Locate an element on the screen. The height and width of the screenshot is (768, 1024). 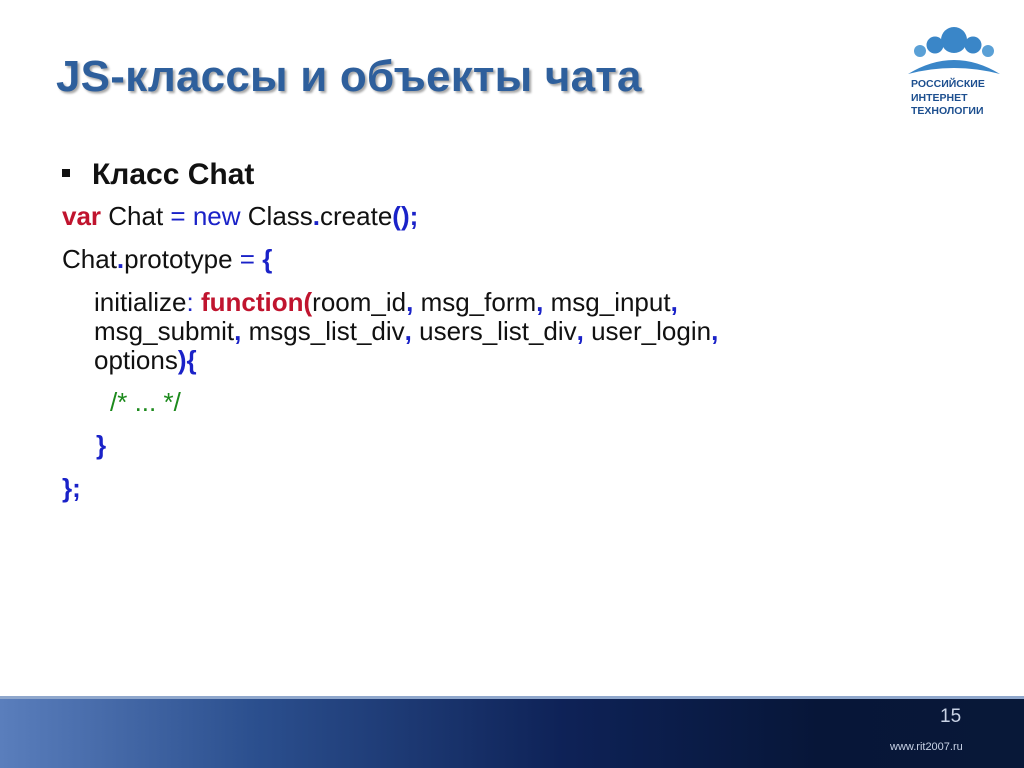
footer-url: www.rit2007.ru is located at coordinates (926, 747).